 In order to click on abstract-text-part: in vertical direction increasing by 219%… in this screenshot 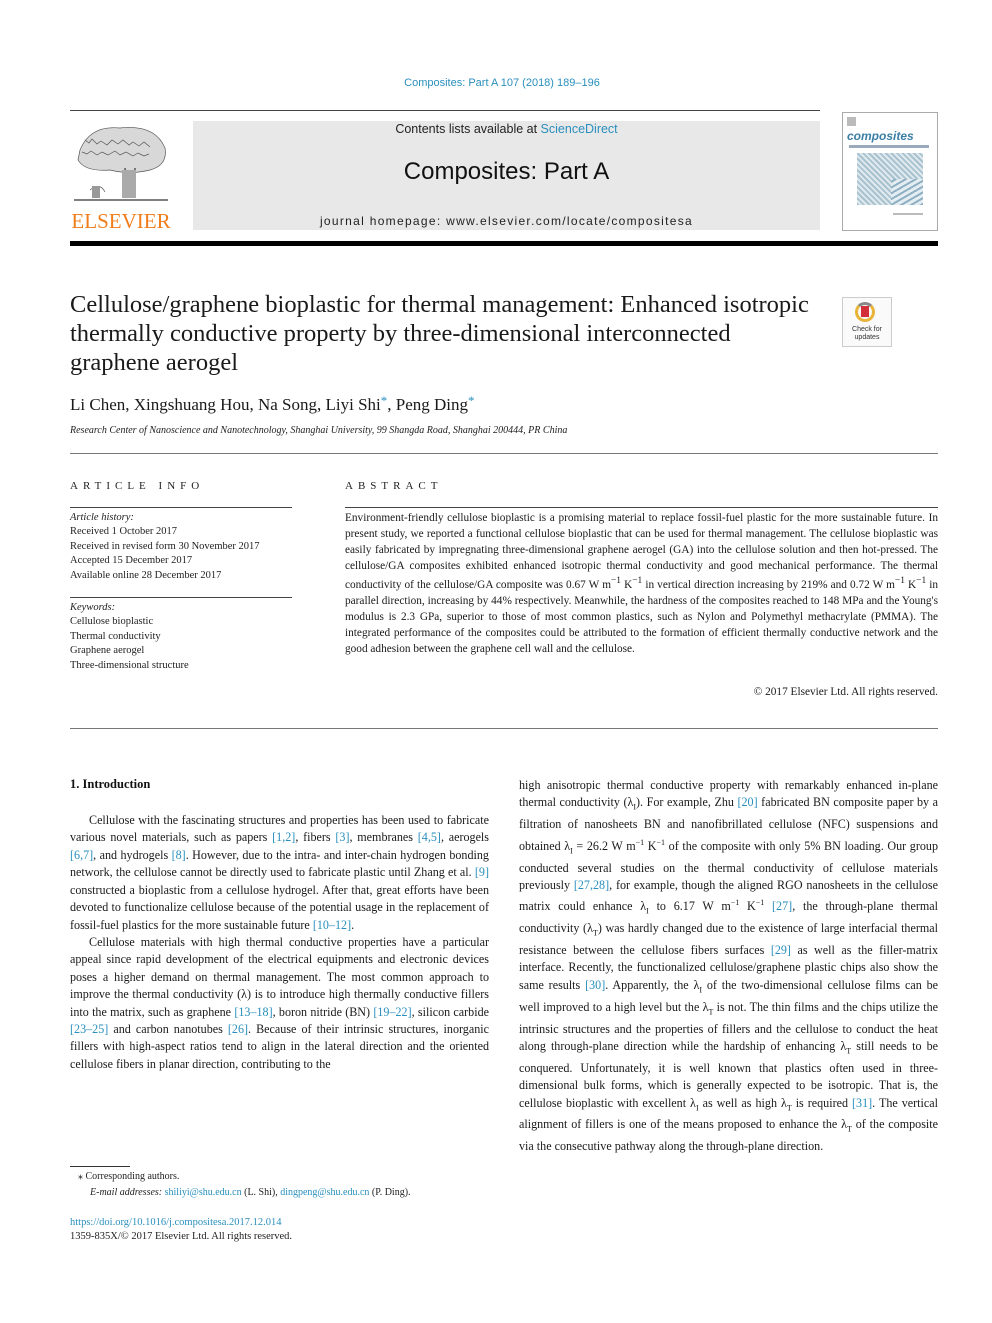, I will do `click(768, 585)`.